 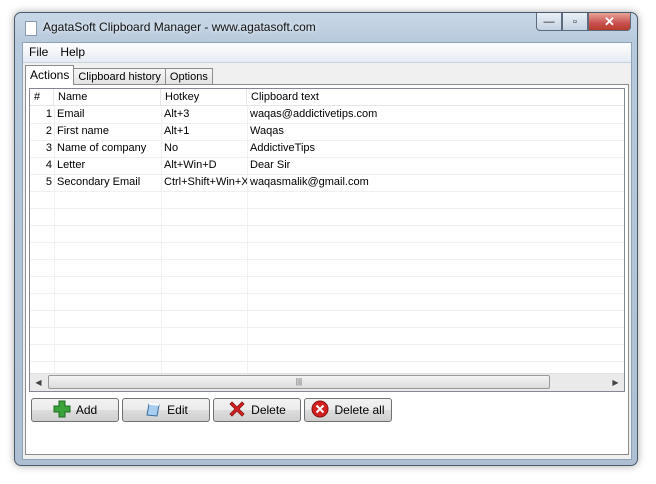 What do you see at coordinates (549, 22) in the screenshot?
I see `minimize-button: —` at bounding box center [549, 22].